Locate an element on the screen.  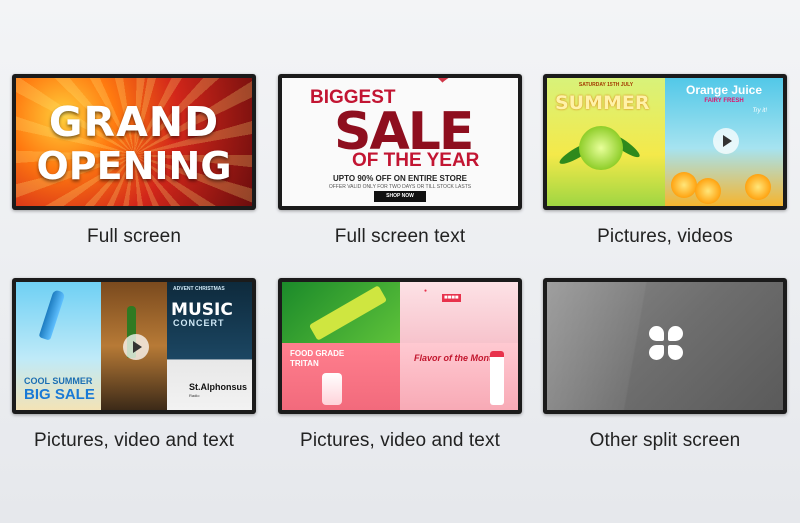
tile-caption: Full screen is located at coordinates (134, 236).